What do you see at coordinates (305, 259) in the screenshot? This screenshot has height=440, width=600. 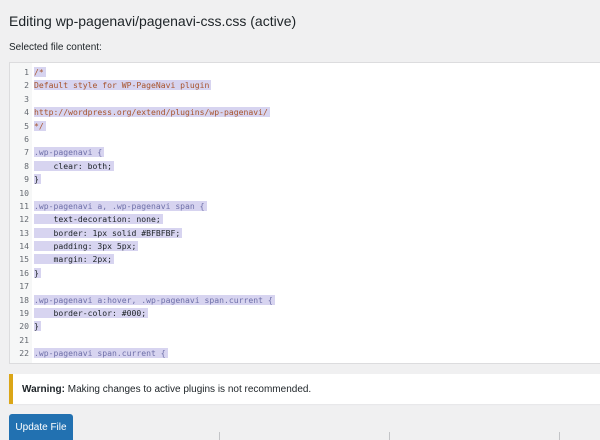 I see `code-line: 15 margin: 2px;` at bounding box center [305, 259].